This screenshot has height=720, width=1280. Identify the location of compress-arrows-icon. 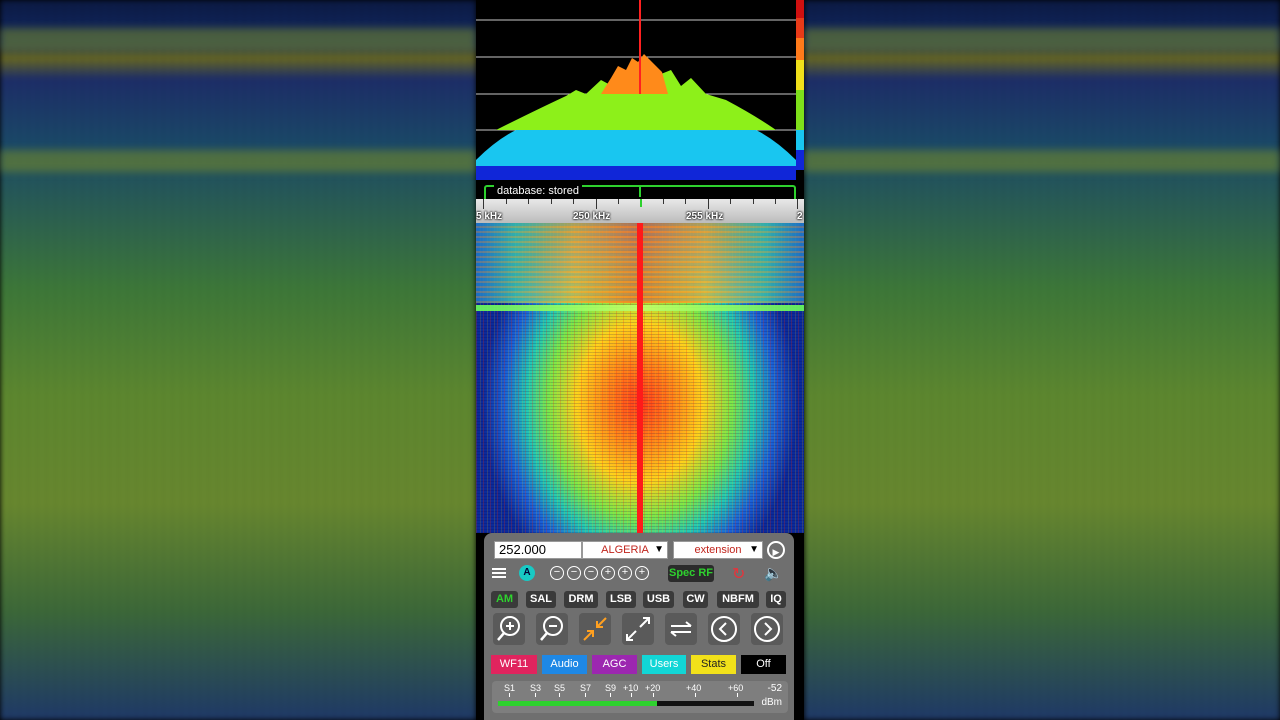
(595, 629).